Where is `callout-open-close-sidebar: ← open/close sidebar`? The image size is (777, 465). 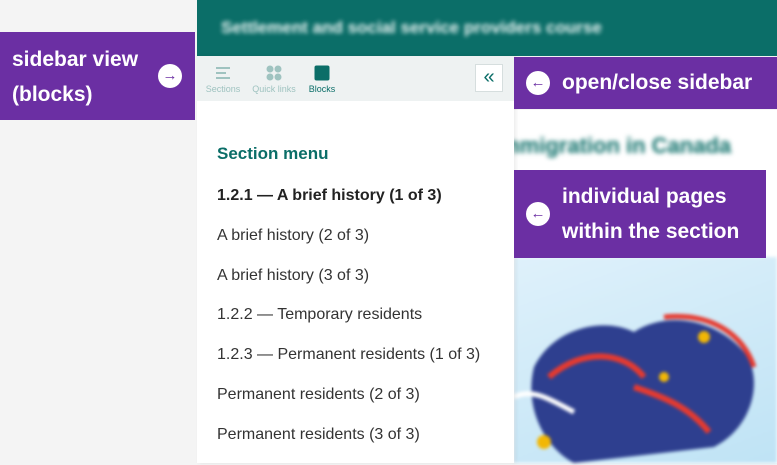 callout-open-close-sidebar: ← open/close sidebar is located at coordinates (645, 83).